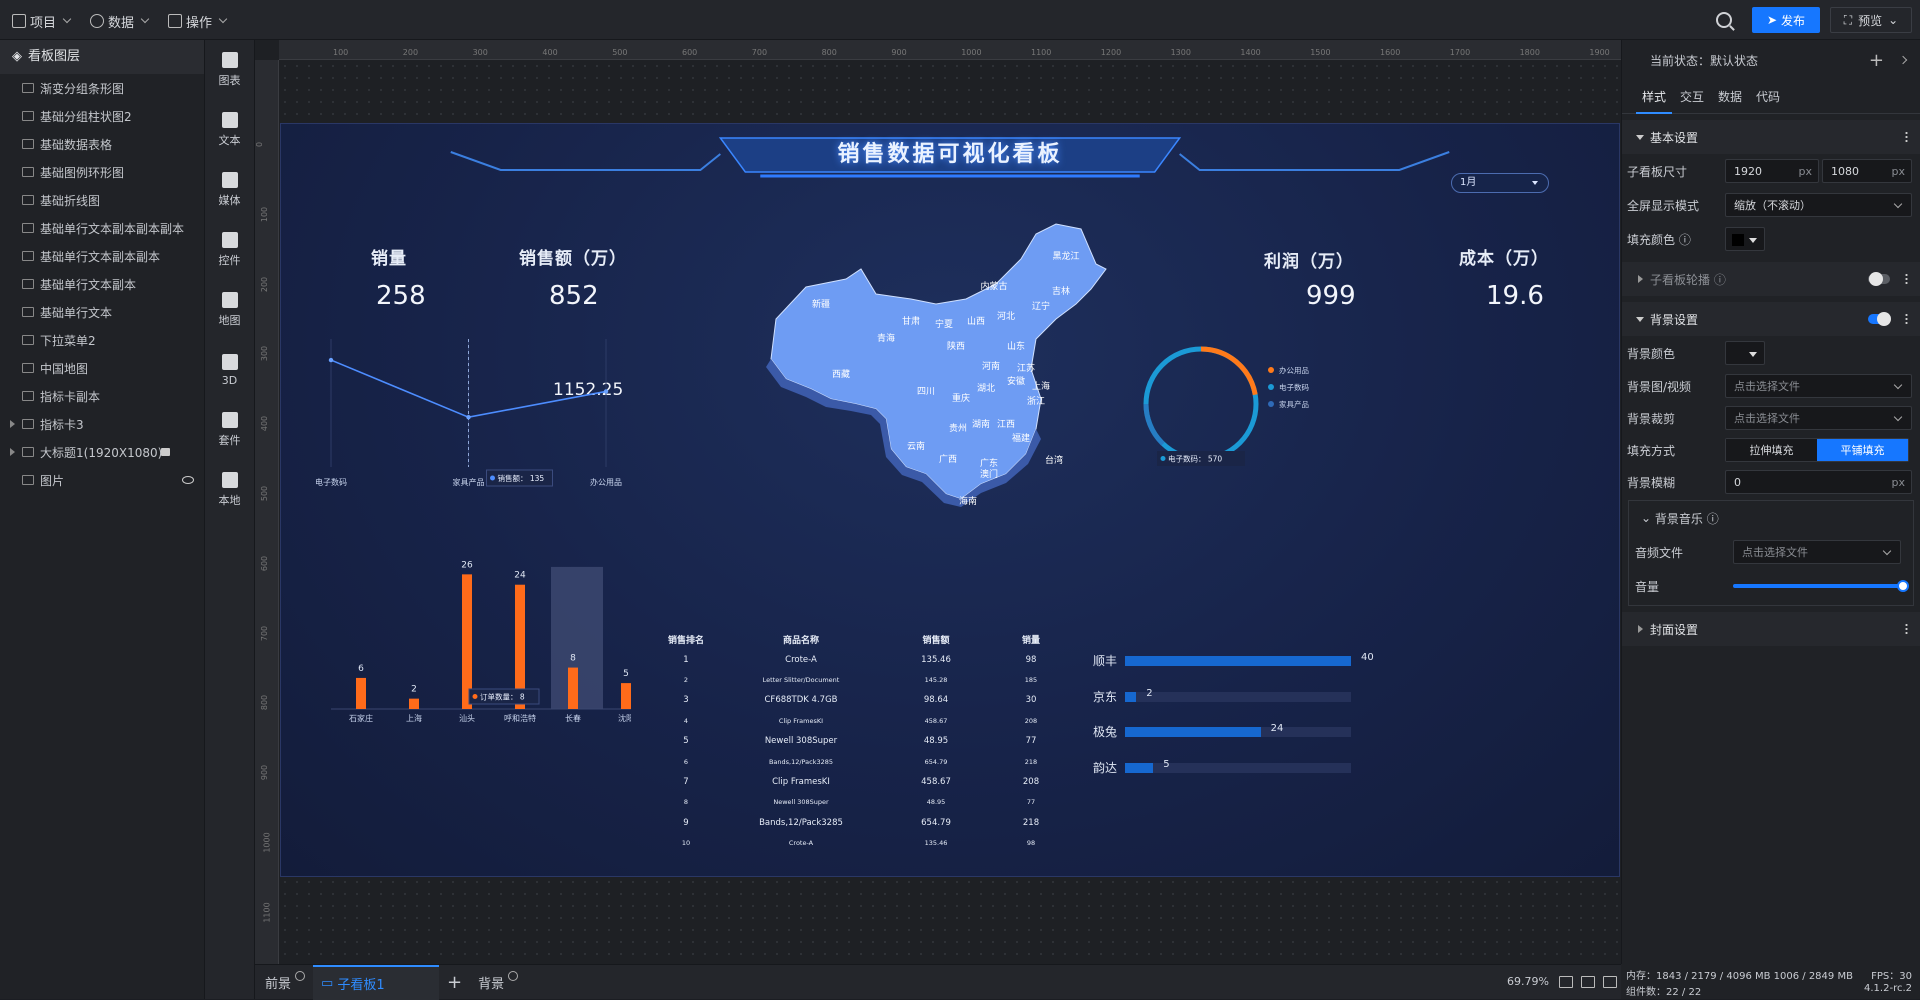 Image resolution: width=1920 pixels, height=1000 pixels. I want to click on tab-foreground: 前景, so click(284, 982).